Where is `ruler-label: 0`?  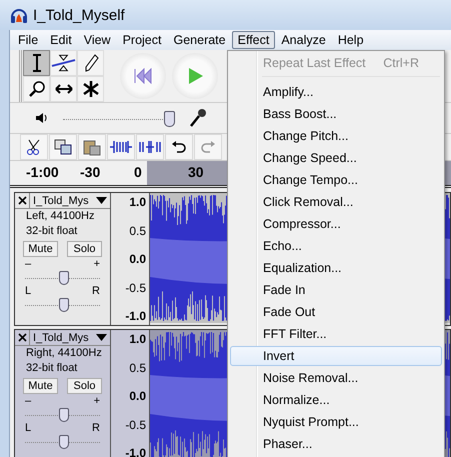 ruler-label: 0 is located at coordinates (138, 172).